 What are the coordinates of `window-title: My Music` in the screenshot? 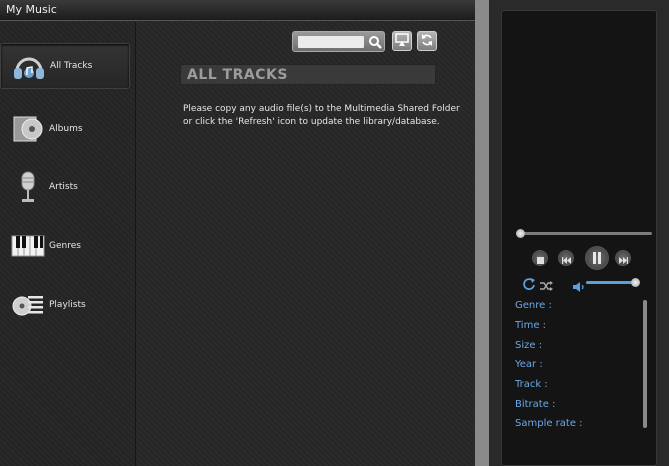 It's located at (237, 10).